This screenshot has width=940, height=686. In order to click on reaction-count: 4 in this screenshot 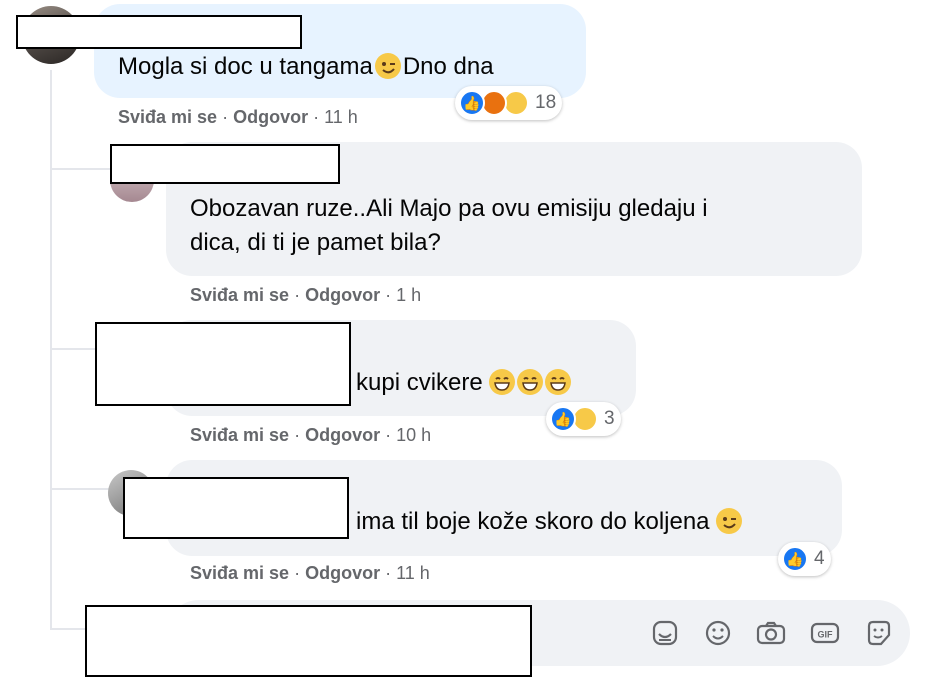, I will do `click(819, 558)`.